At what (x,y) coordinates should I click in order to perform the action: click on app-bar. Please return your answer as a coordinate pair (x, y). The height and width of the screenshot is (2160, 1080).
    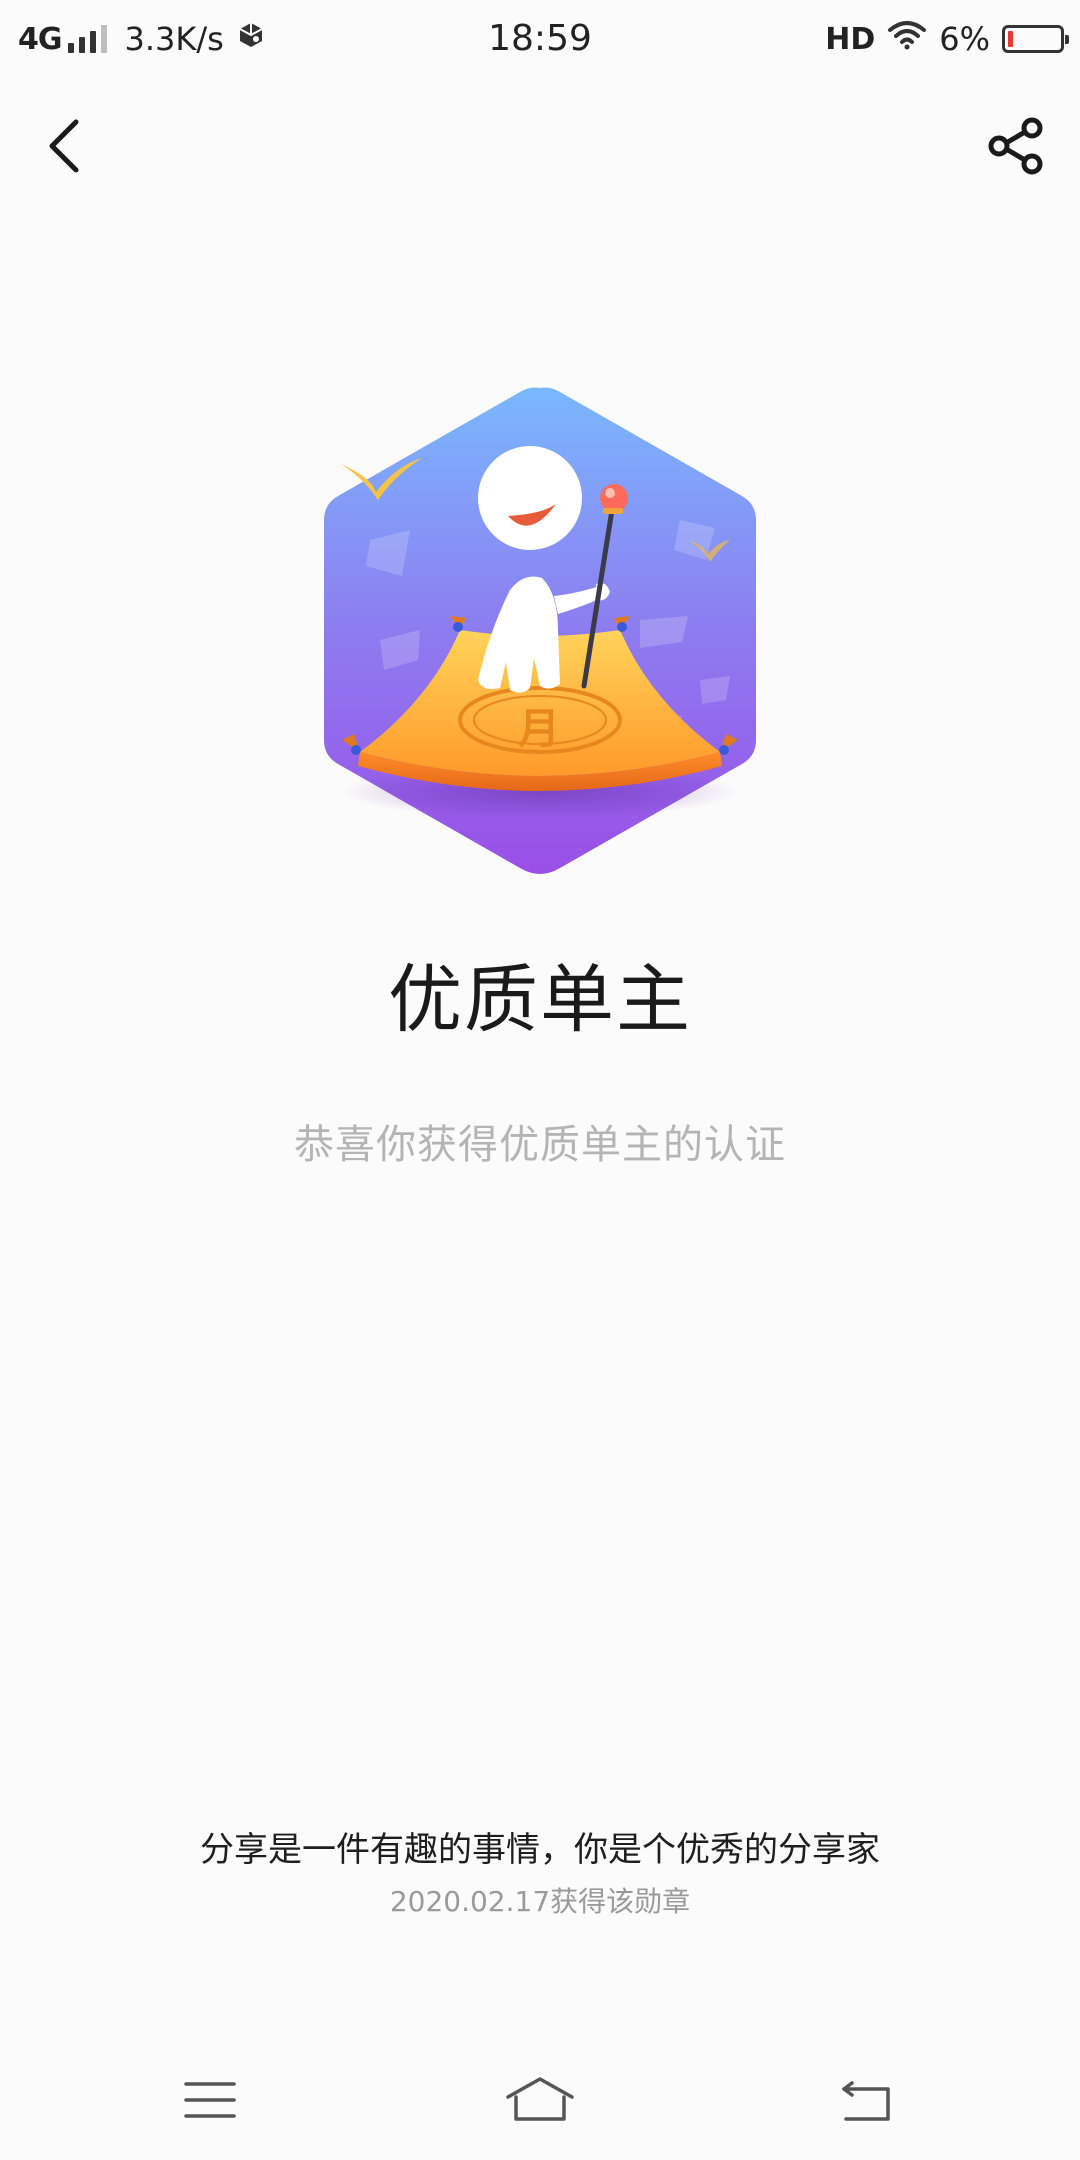
    Looking at the image, I should click on (540, 145).